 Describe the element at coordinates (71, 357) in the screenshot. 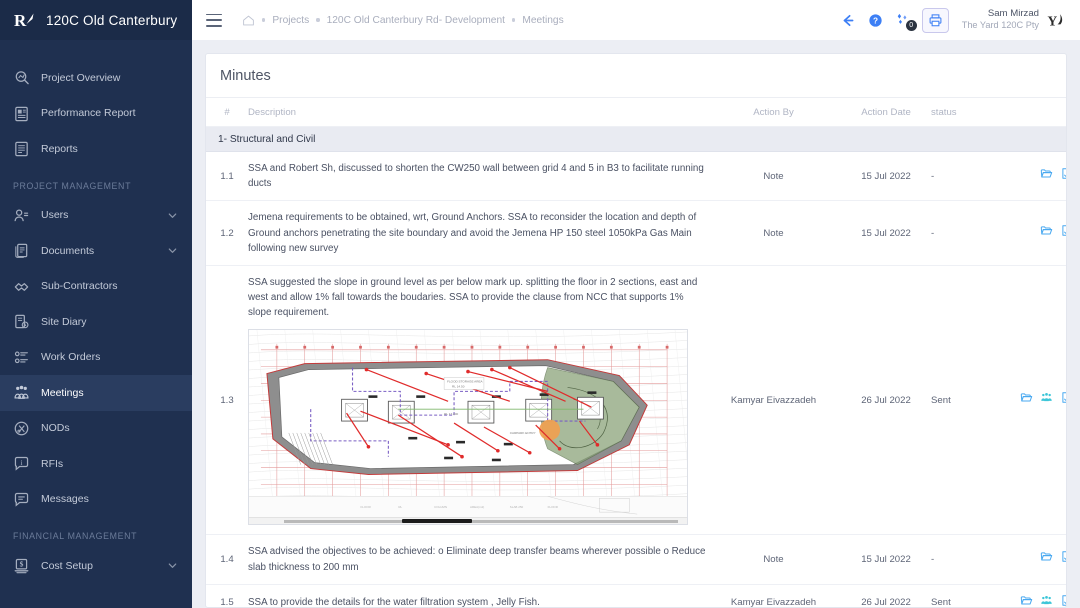

I see `sidebar-item-label: Work Orders` at that location.